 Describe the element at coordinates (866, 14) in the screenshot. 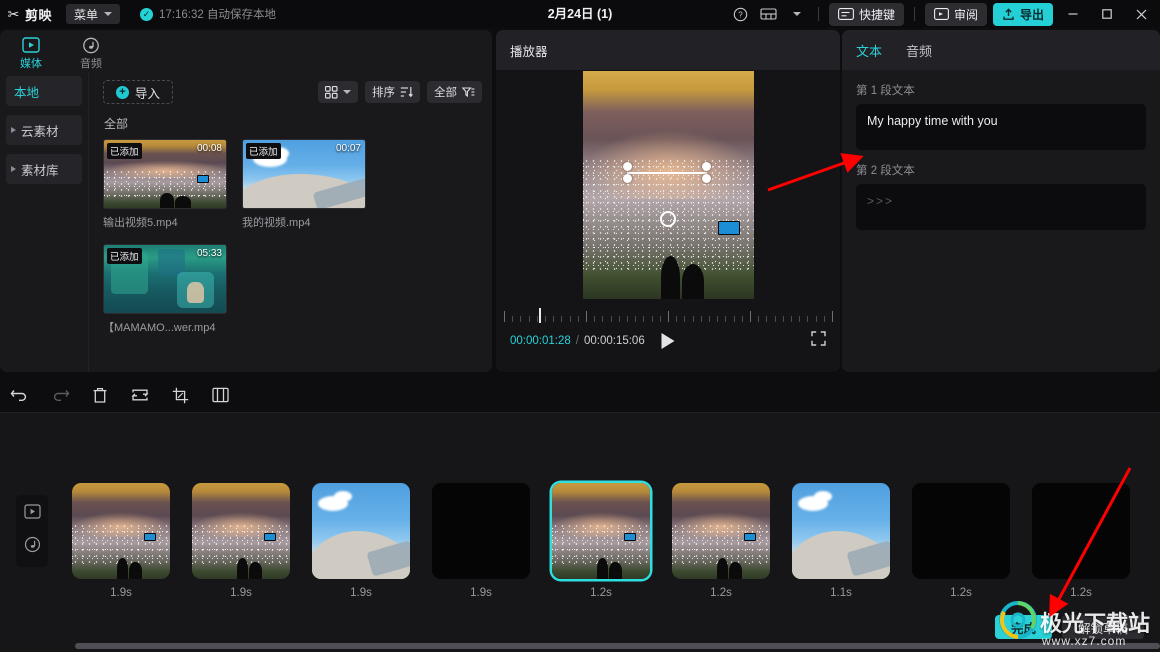

I see `shortcut-button: 快捷键` at that location.